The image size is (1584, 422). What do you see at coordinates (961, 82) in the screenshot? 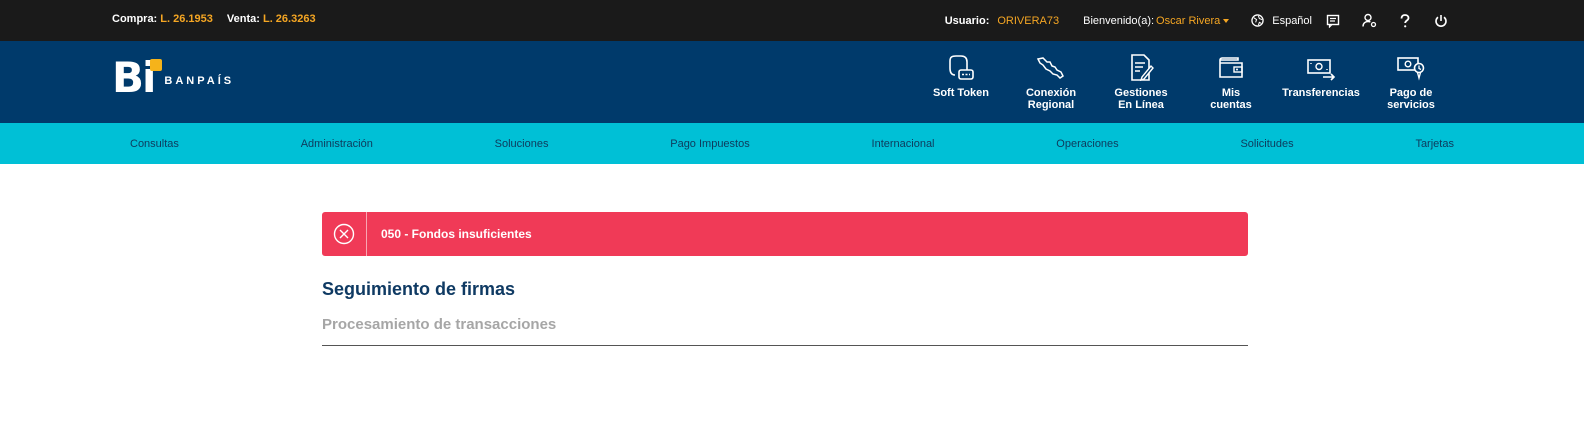
I see `quick-link-soft-token: Soft Token` at bounding box center [961, 82].